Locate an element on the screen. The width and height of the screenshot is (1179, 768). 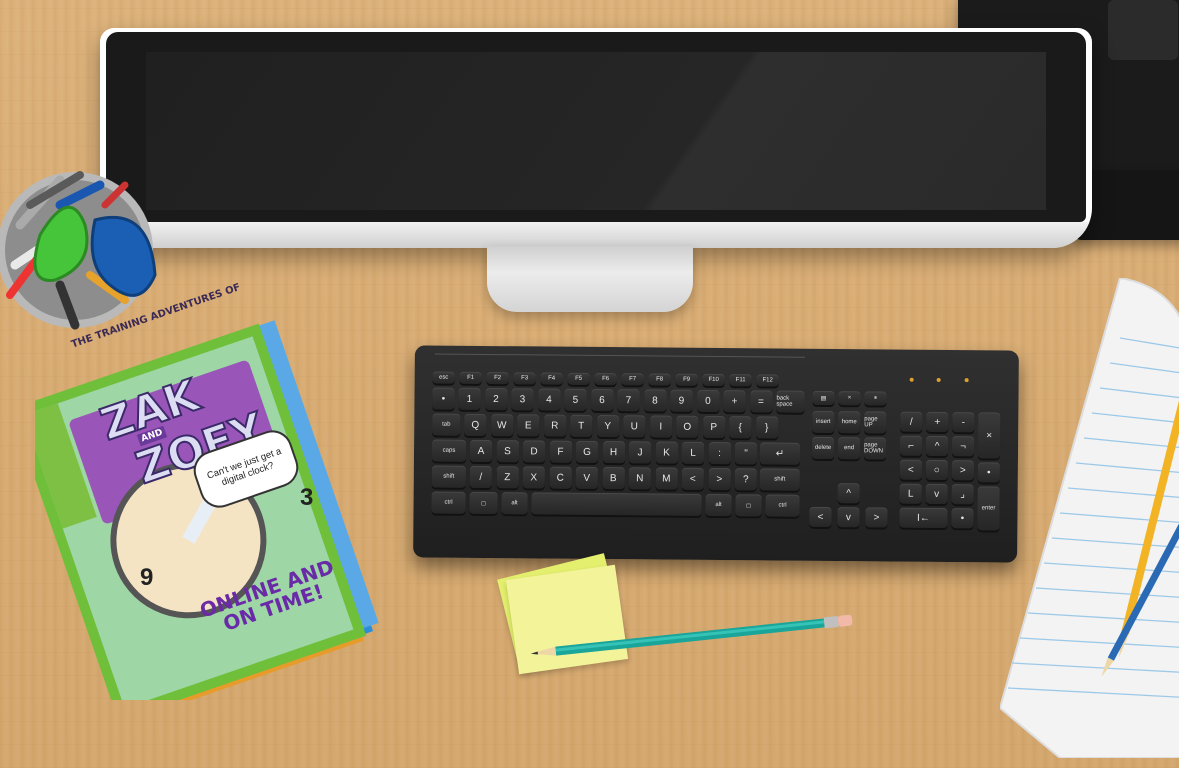
key-g: G is located at coordinates (587, 451).